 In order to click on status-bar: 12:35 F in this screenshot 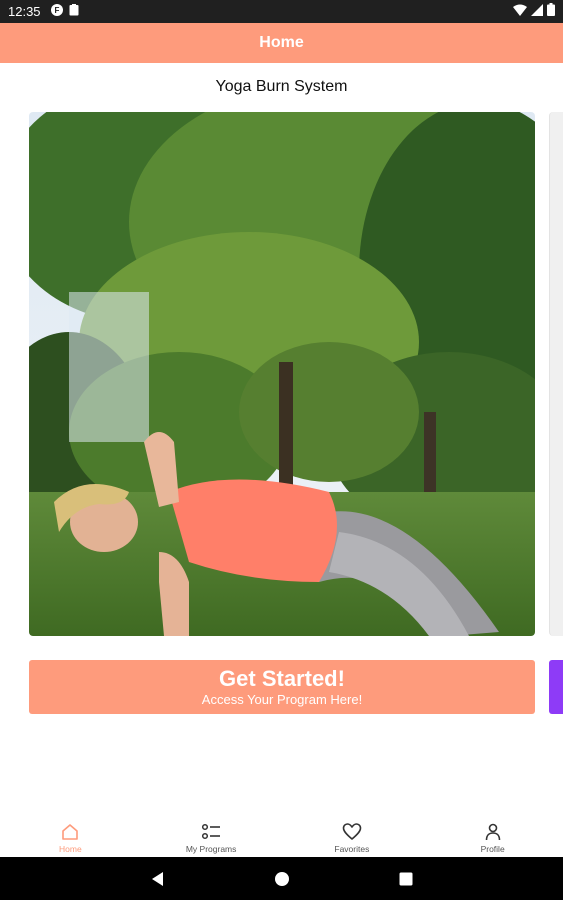, I will do `click(281, 11)`.